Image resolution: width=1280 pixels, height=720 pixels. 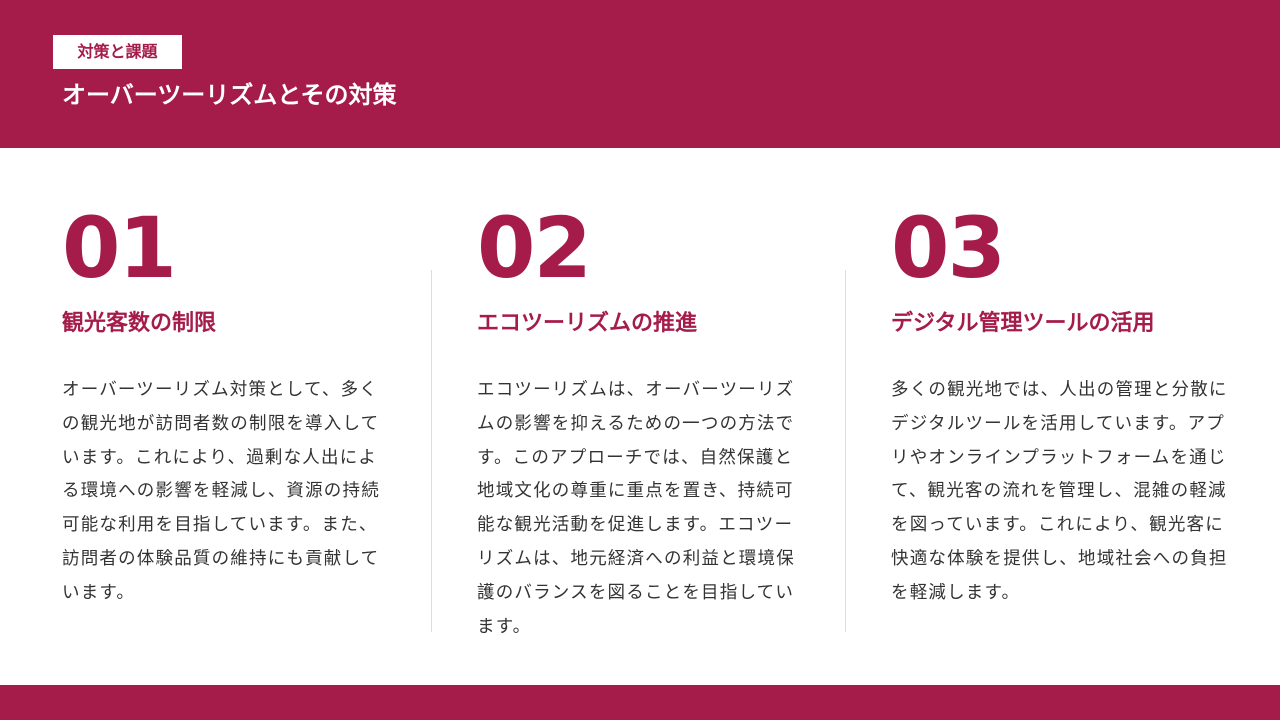 What do you see at coordinates (640, 702) in the screenshot?
I see `footer-bar` at bounding box center [640, 702].